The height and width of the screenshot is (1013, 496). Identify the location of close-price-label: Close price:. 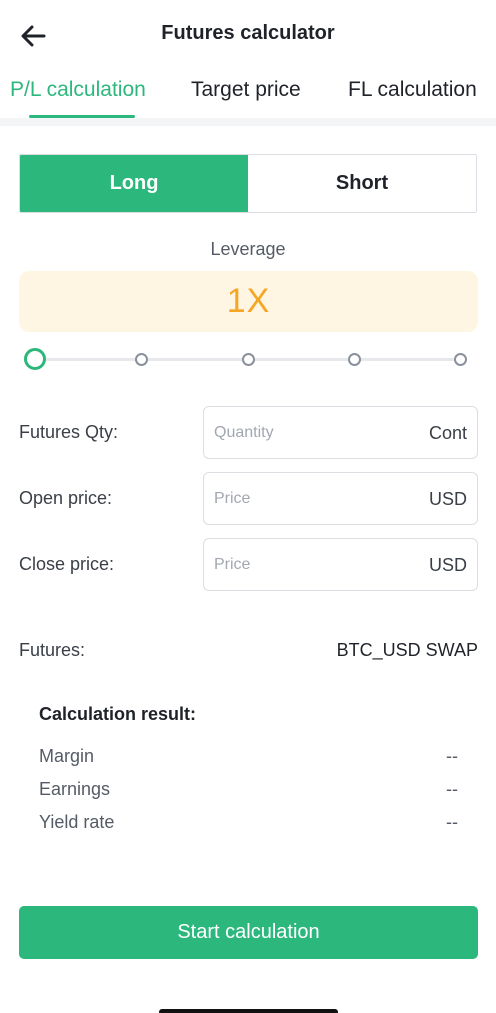
(67, 564).